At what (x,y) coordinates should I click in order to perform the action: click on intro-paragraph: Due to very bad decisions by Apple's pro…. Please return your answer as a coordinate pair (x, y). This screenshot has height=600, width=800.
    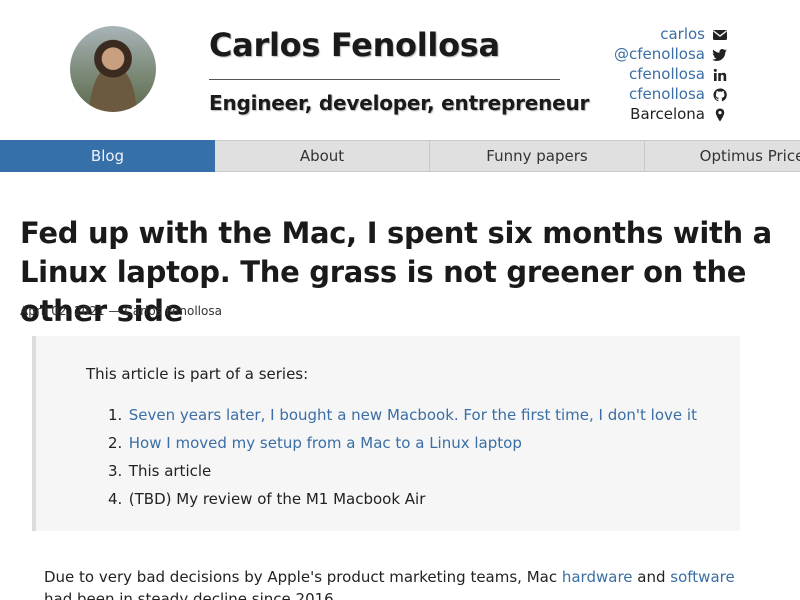
    Looking at the image, I should click on (389, 584).